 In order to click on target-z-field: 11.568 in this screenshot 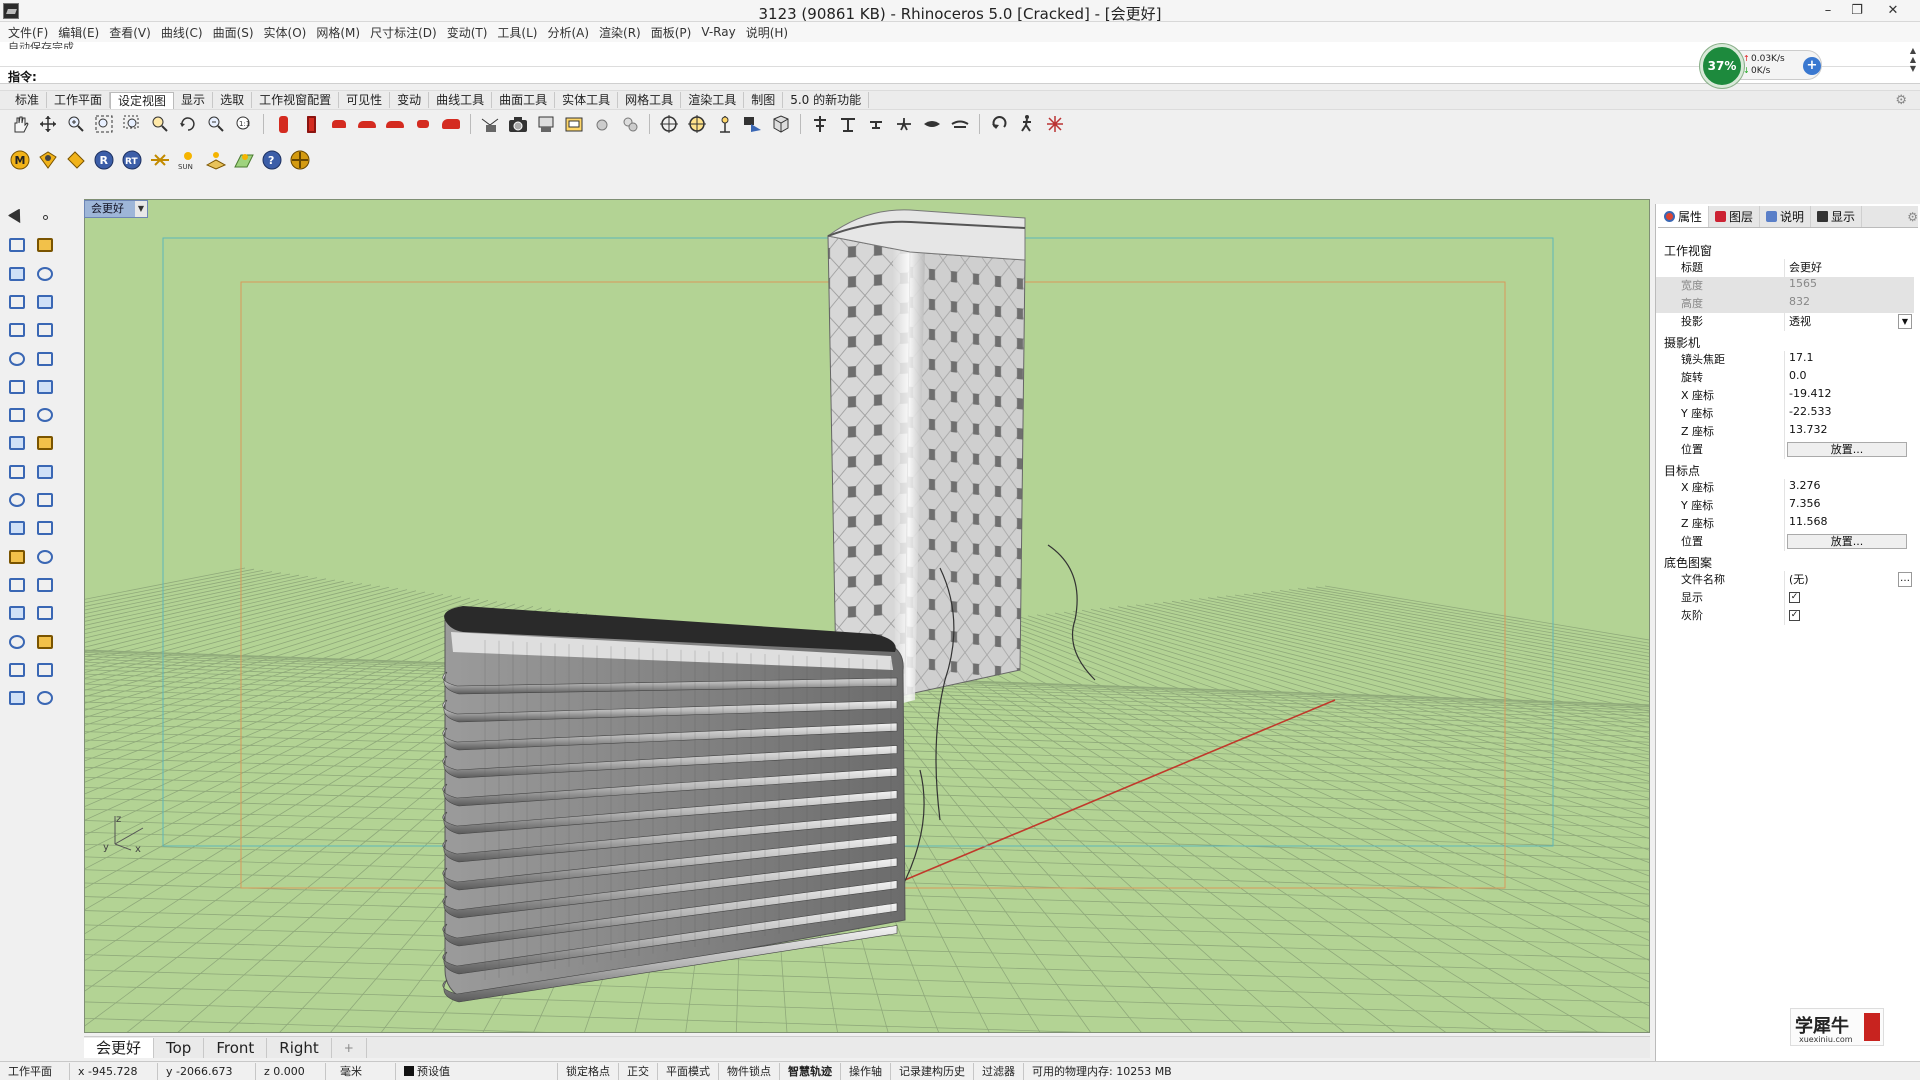, I will do `click(1849, 524)`.